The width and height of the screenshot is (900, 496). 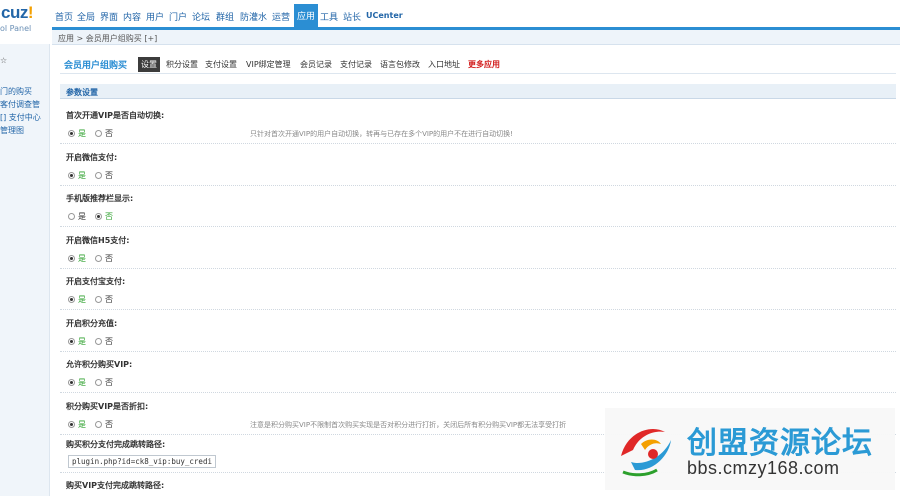 What do you see at coordinates (115, 485) in the screenshot?
I see `setting-label: 购买VIP支付完成跳转路径:` at bounding box center [115, 485].